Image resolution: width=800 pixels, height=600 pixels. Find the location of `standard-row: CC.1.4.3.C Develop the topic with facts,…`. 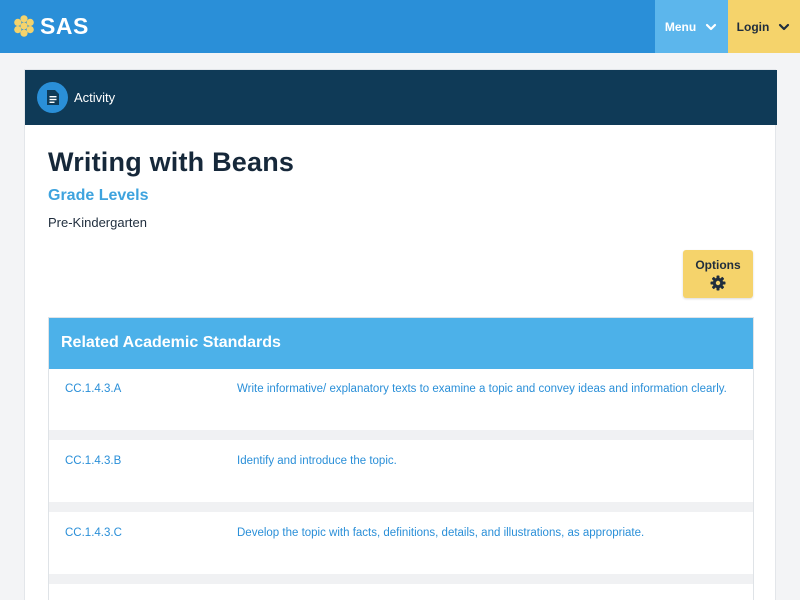

standard-row: CC.1.4.3.C Develop the topic with facts,… is located at coordinates (401, 543).